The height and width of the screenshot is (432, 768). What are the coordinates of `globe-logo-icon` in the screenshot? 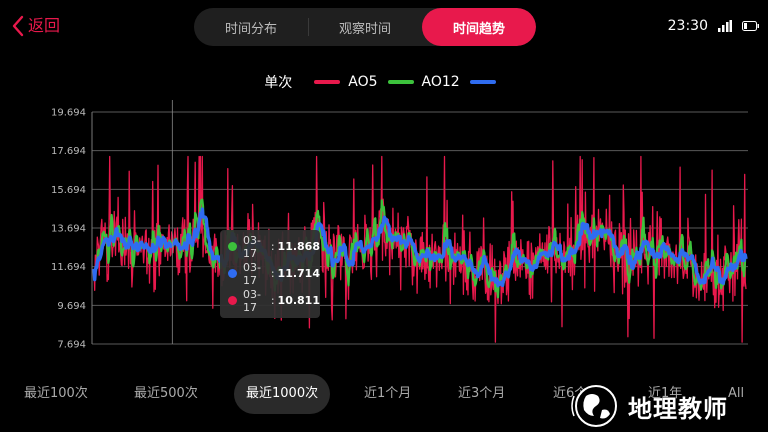 It's located at (594, 406).